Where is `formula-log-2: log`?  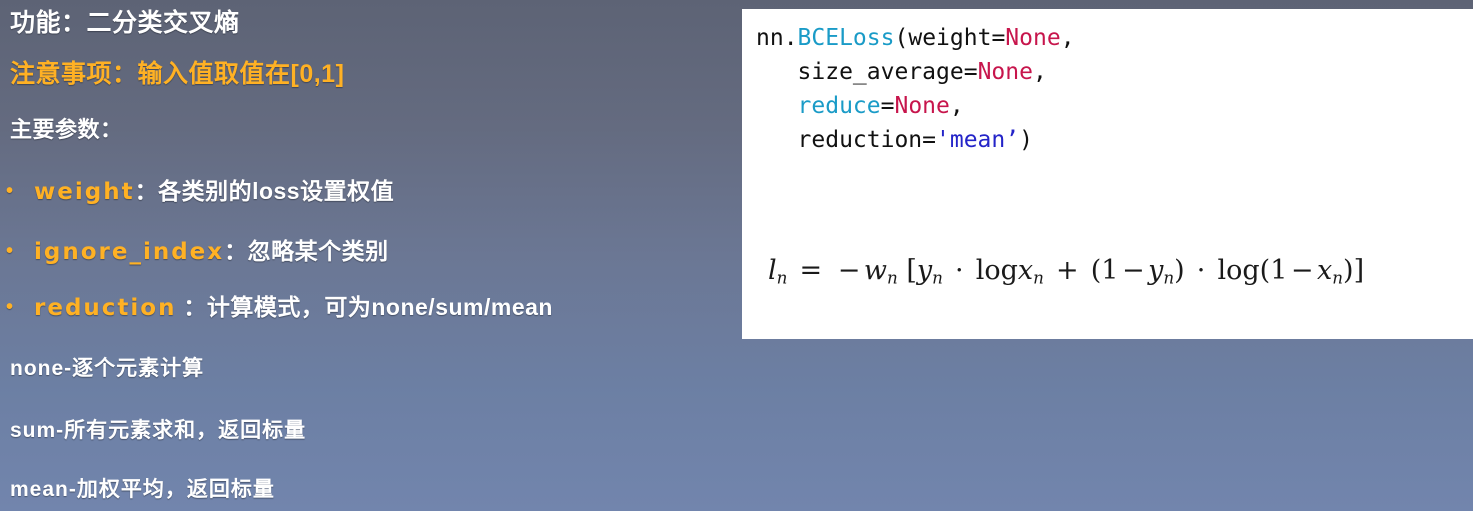
formula-log-2: log is located at coordinates (1238, 270).